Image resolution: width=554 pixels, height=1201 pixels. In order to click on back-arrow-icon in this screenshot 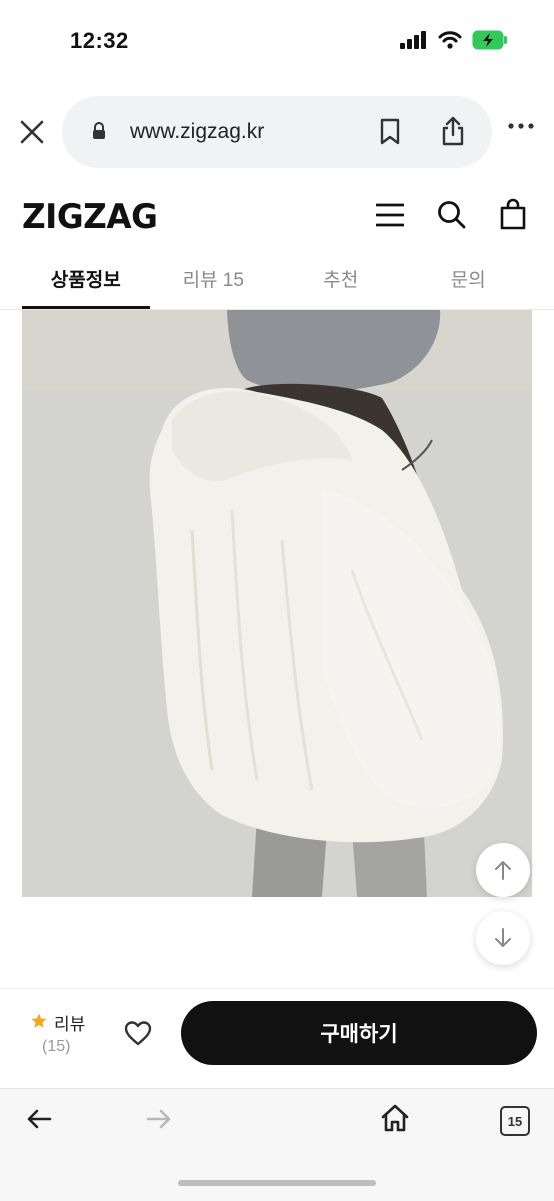, I will do `click(39, 1119)`.